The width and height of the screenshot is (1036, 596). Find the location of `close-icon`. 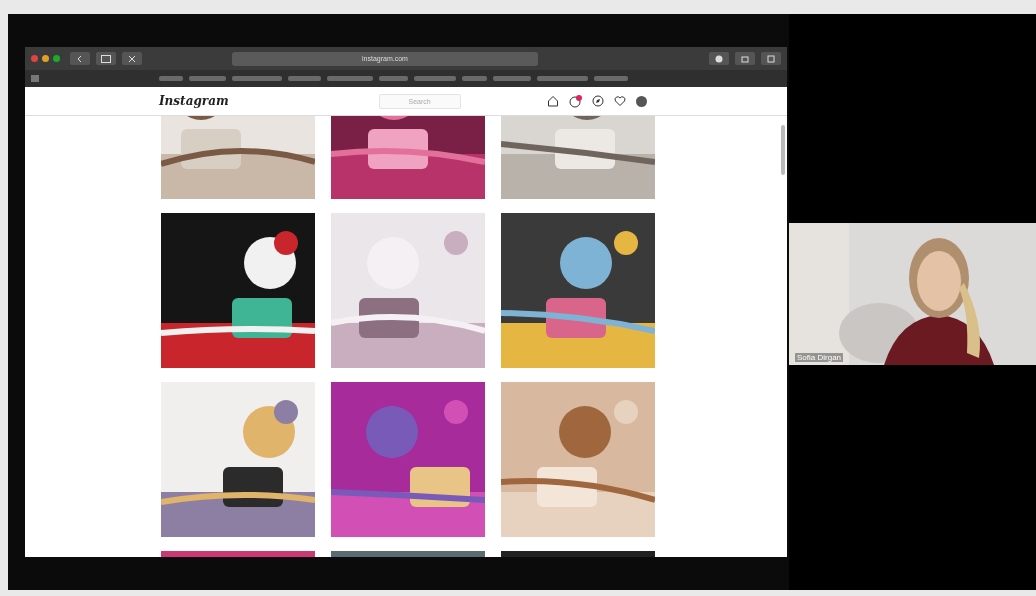

close-icon is located at coordinates (34, 58).